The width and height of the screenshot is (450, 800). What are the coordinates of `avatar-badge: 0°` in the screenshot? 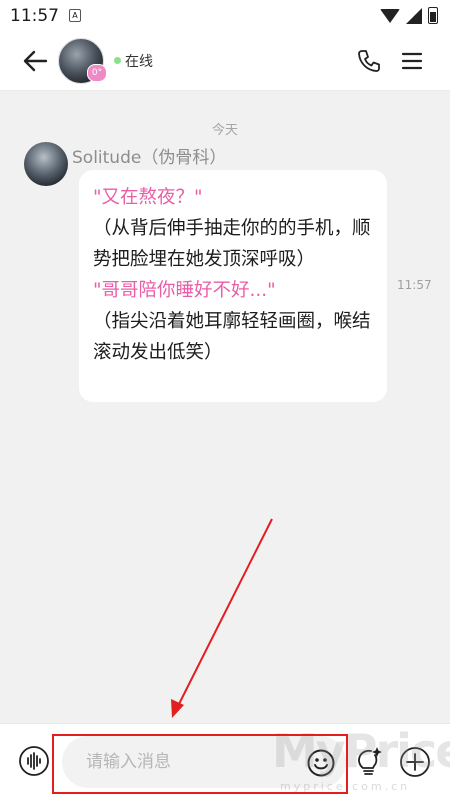 It's located at (97, 73).